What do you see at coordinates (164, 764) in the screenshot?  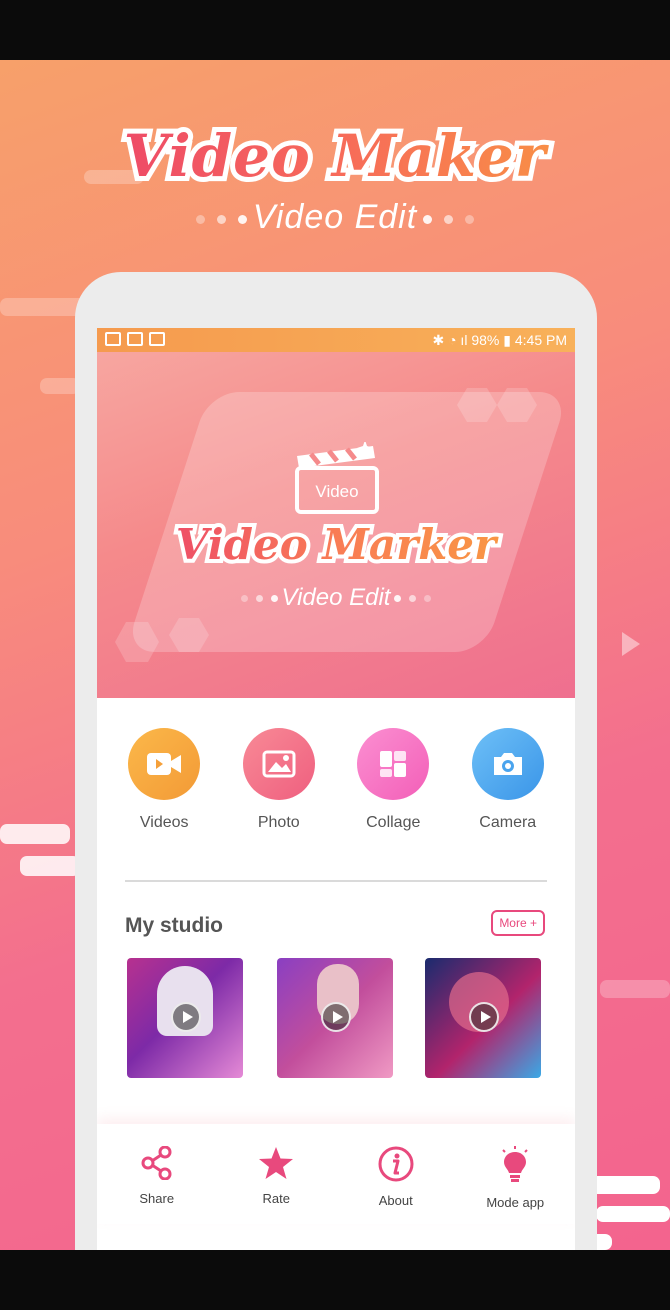 I see `video-camera-icon` at bounding box center [164, 764].